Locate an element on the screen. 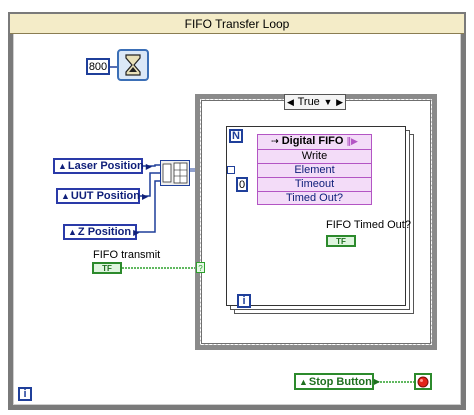 This screenshot has height=415, width=474. fifo-queue-icon: ∥▶ is located at coordinates (352, 141).